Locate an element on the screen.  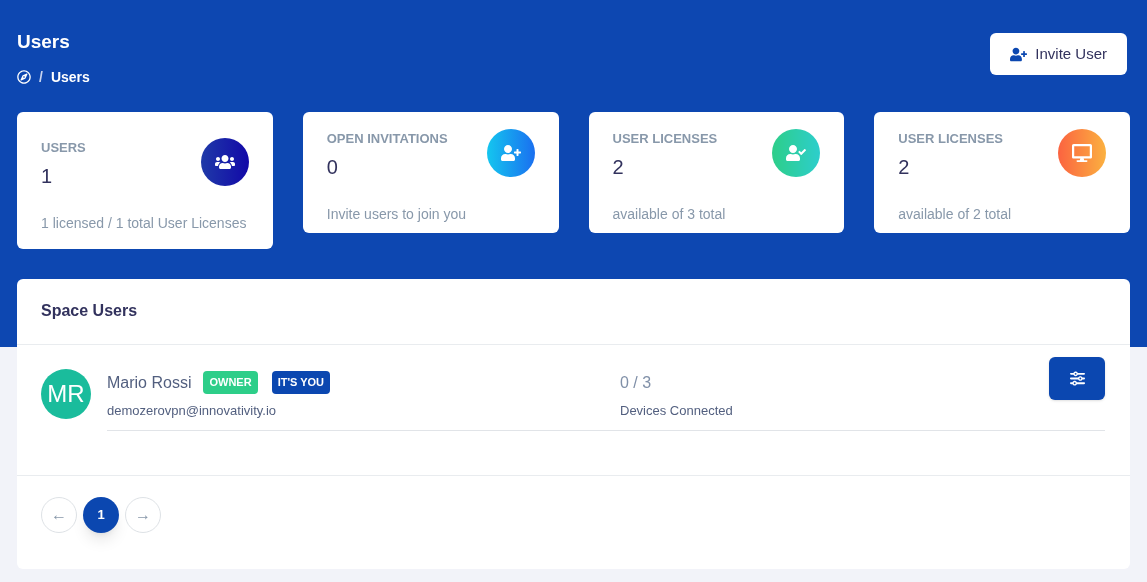
stat-label: USERS is located at coordinates (63, 147).